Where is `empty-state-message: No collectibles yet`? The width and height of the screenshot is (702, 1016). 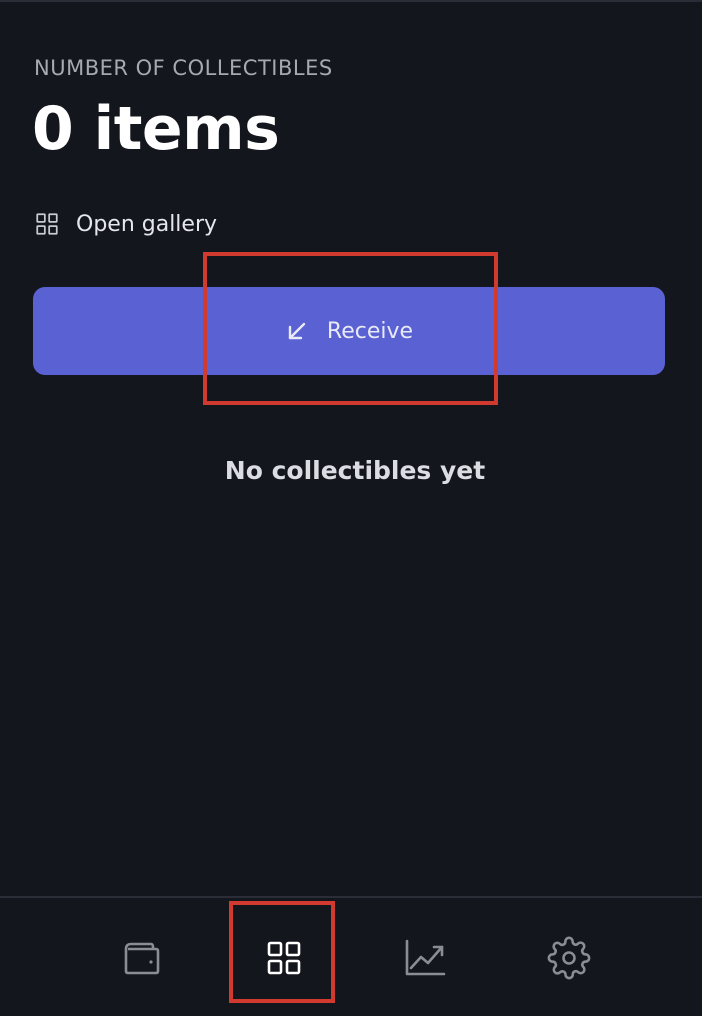
empty-state-message: No collectibles yet is located at coordinates (355, 470).